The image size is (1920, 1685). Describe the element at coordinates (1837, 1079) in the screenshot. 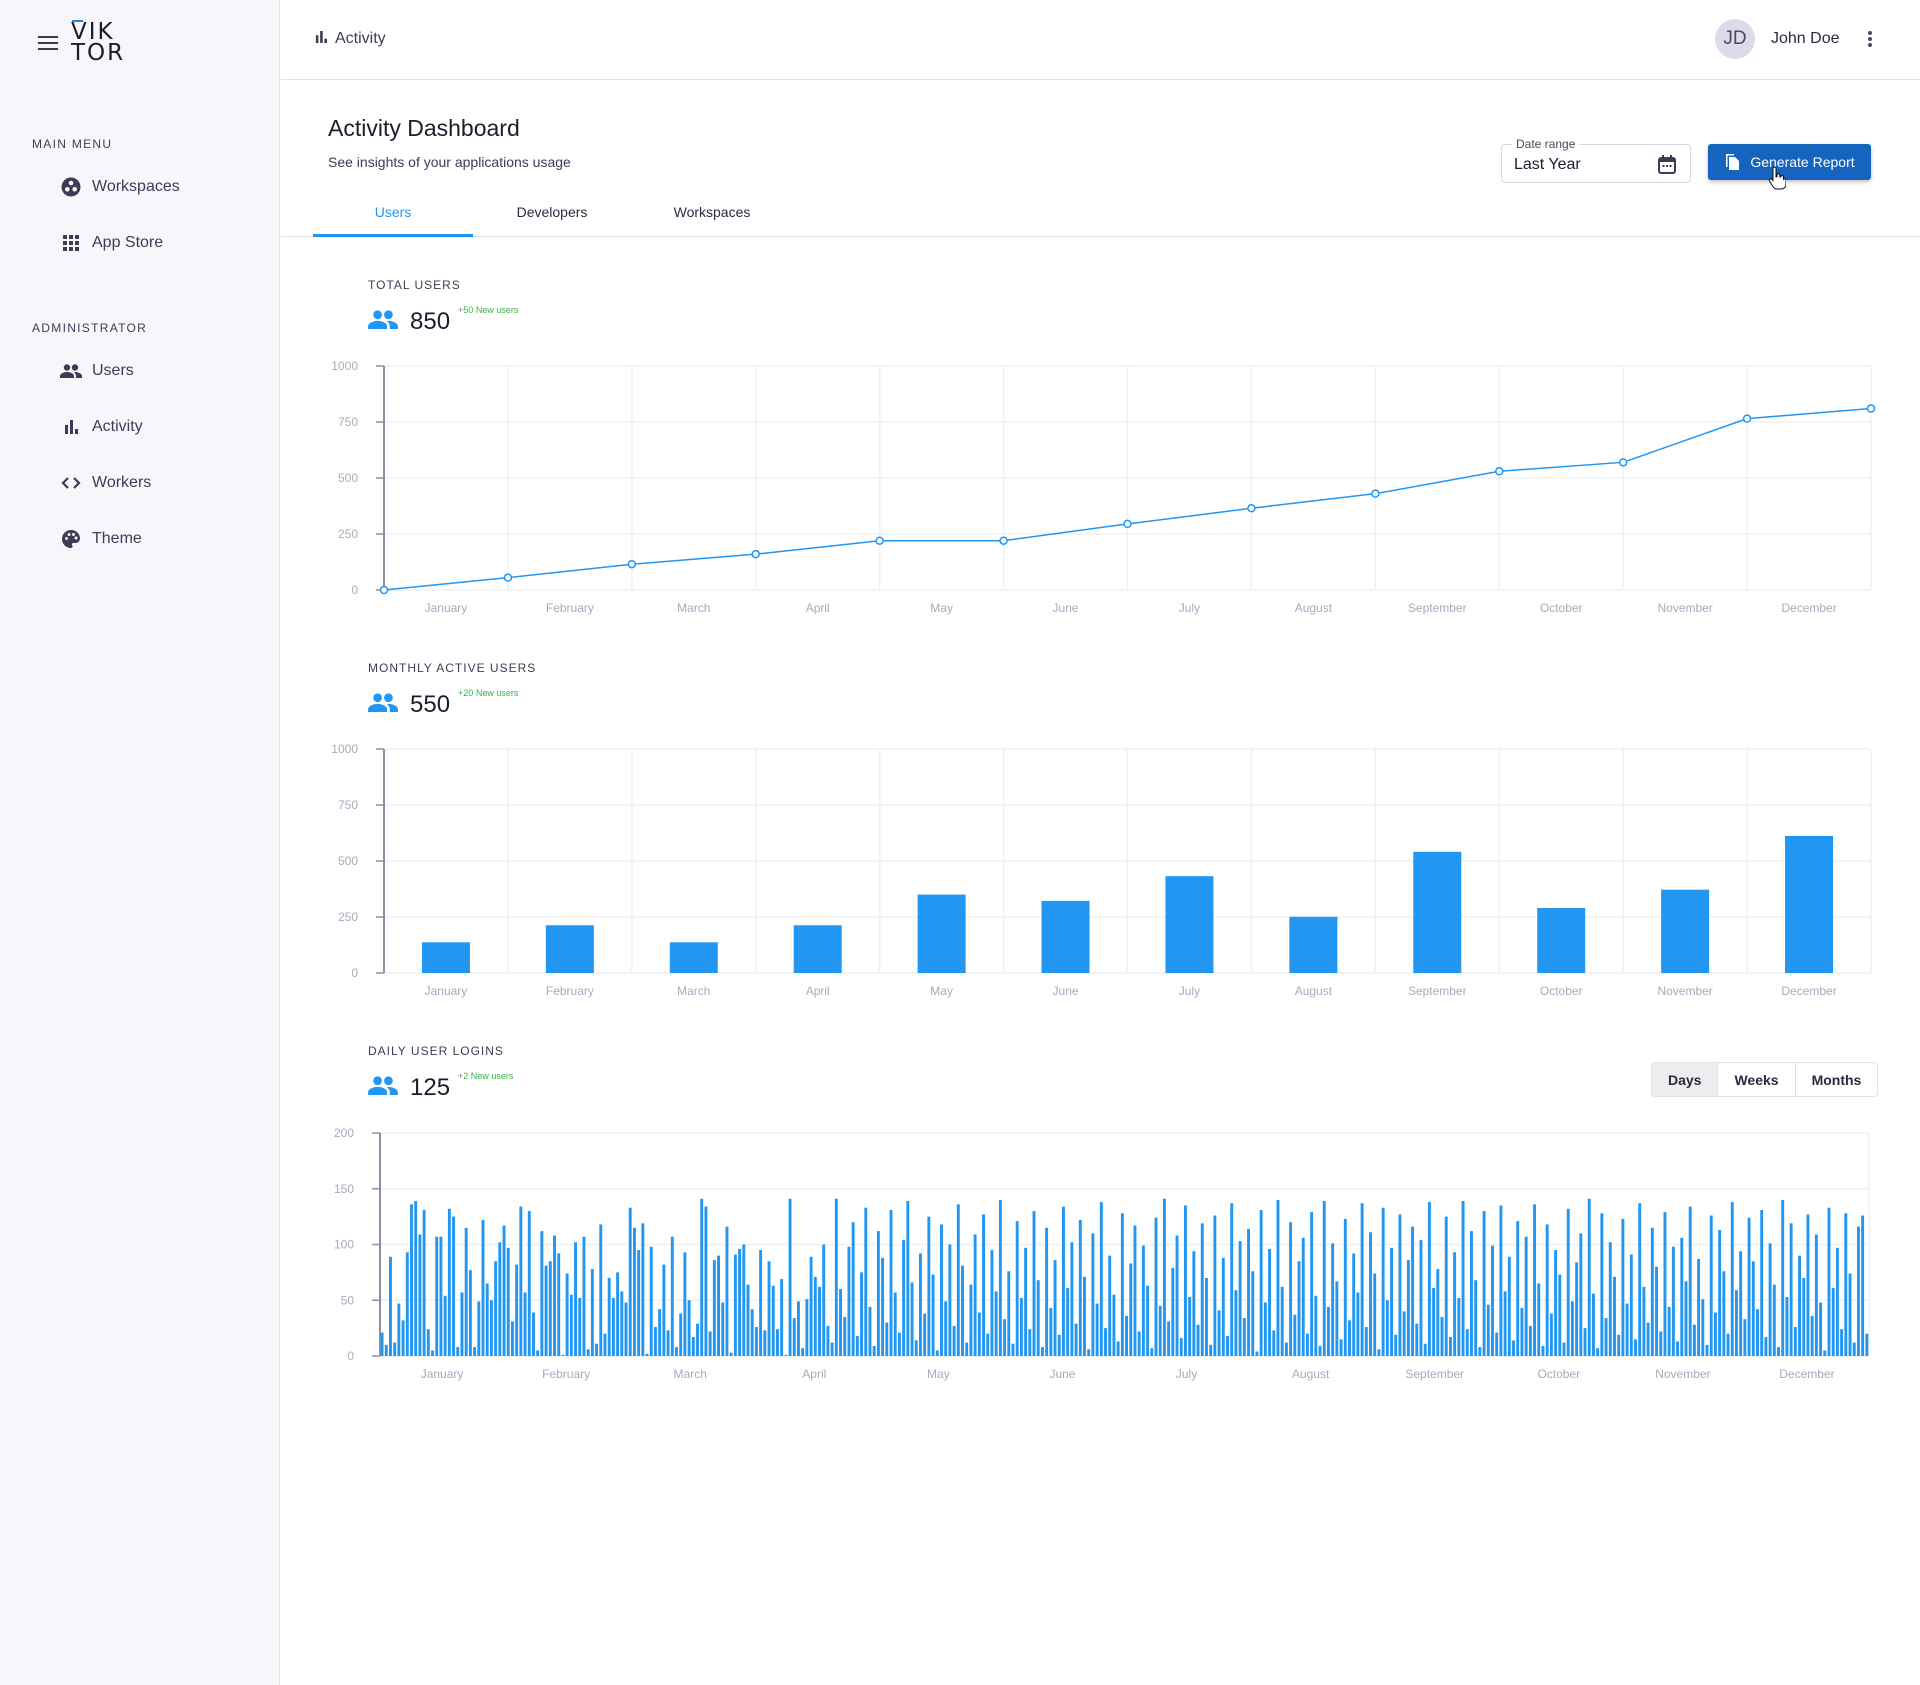

I see `toggle-months: Months` at that location.